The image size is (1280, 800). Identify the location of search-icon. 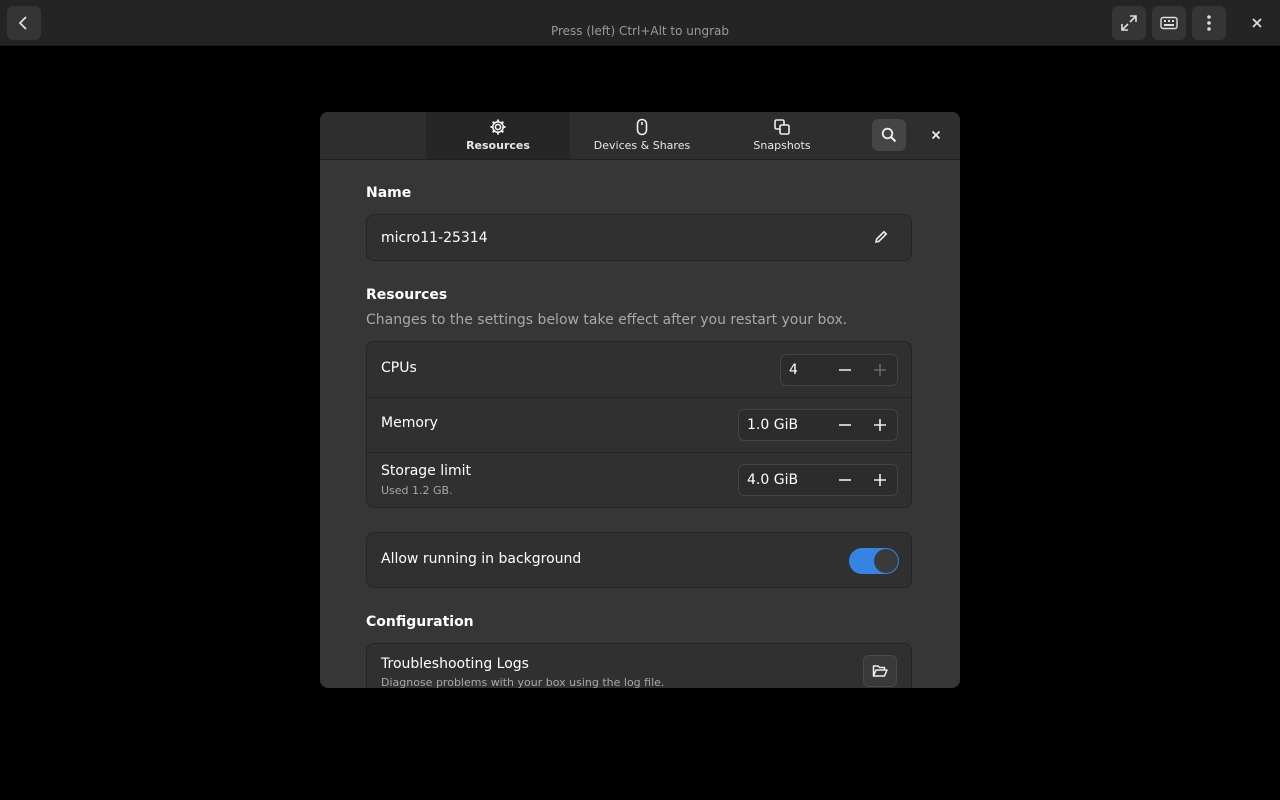
(889, 135).